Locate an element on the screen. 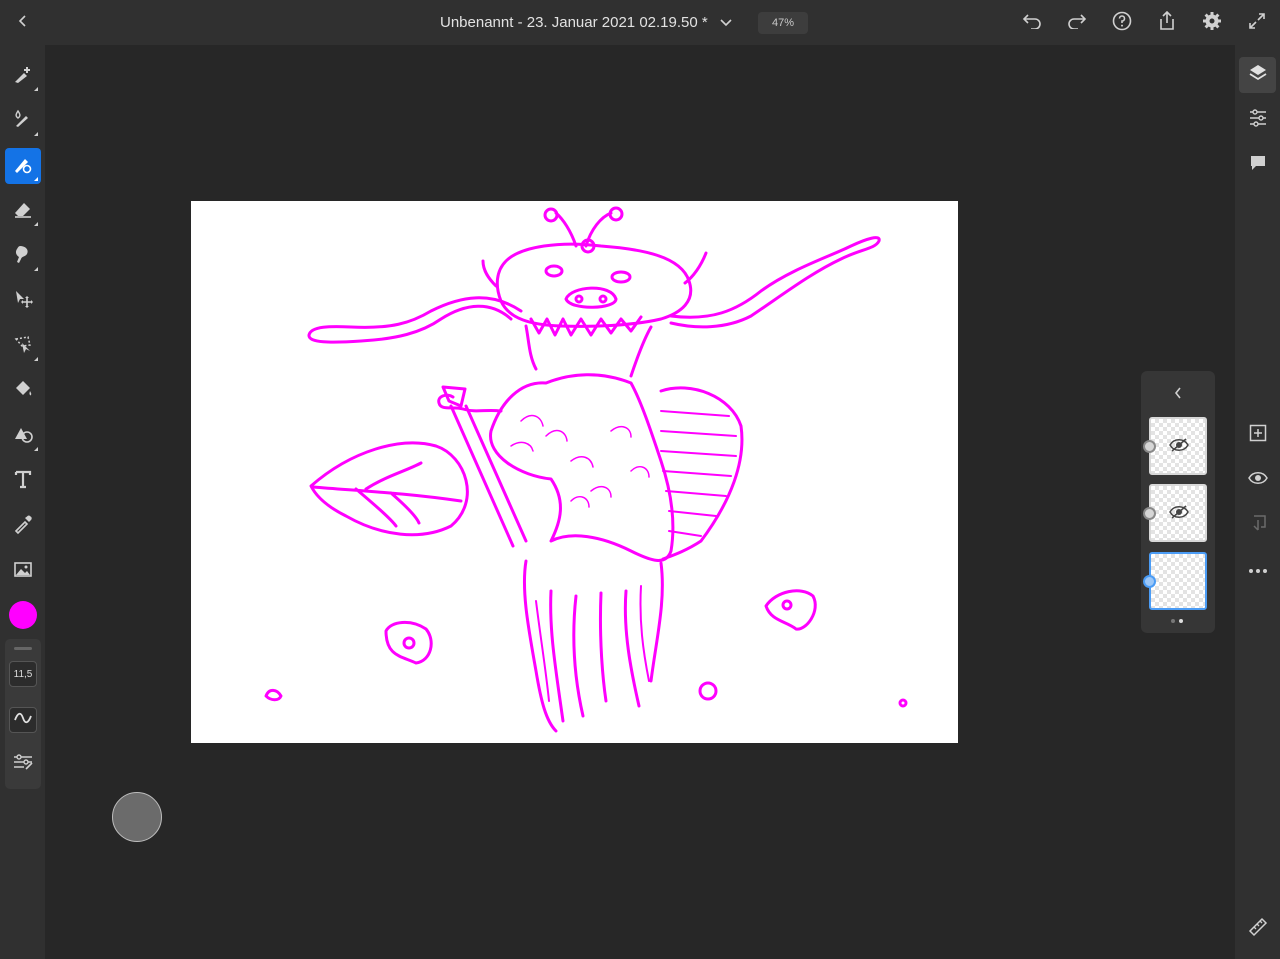 The width and height of the screenshot is (1280, 959). selection-tool is located at coordinates (23, 346).